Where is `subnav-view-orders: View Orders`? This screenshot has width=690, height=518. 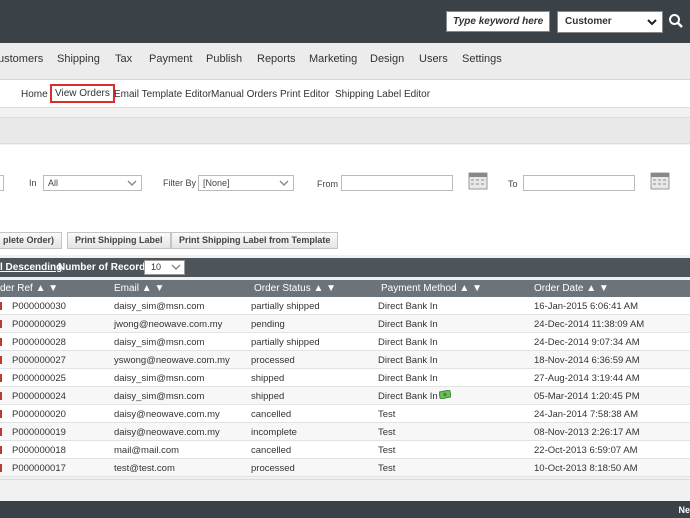
subnav-view-orders: View Orders is located at coordinates (82, 93).